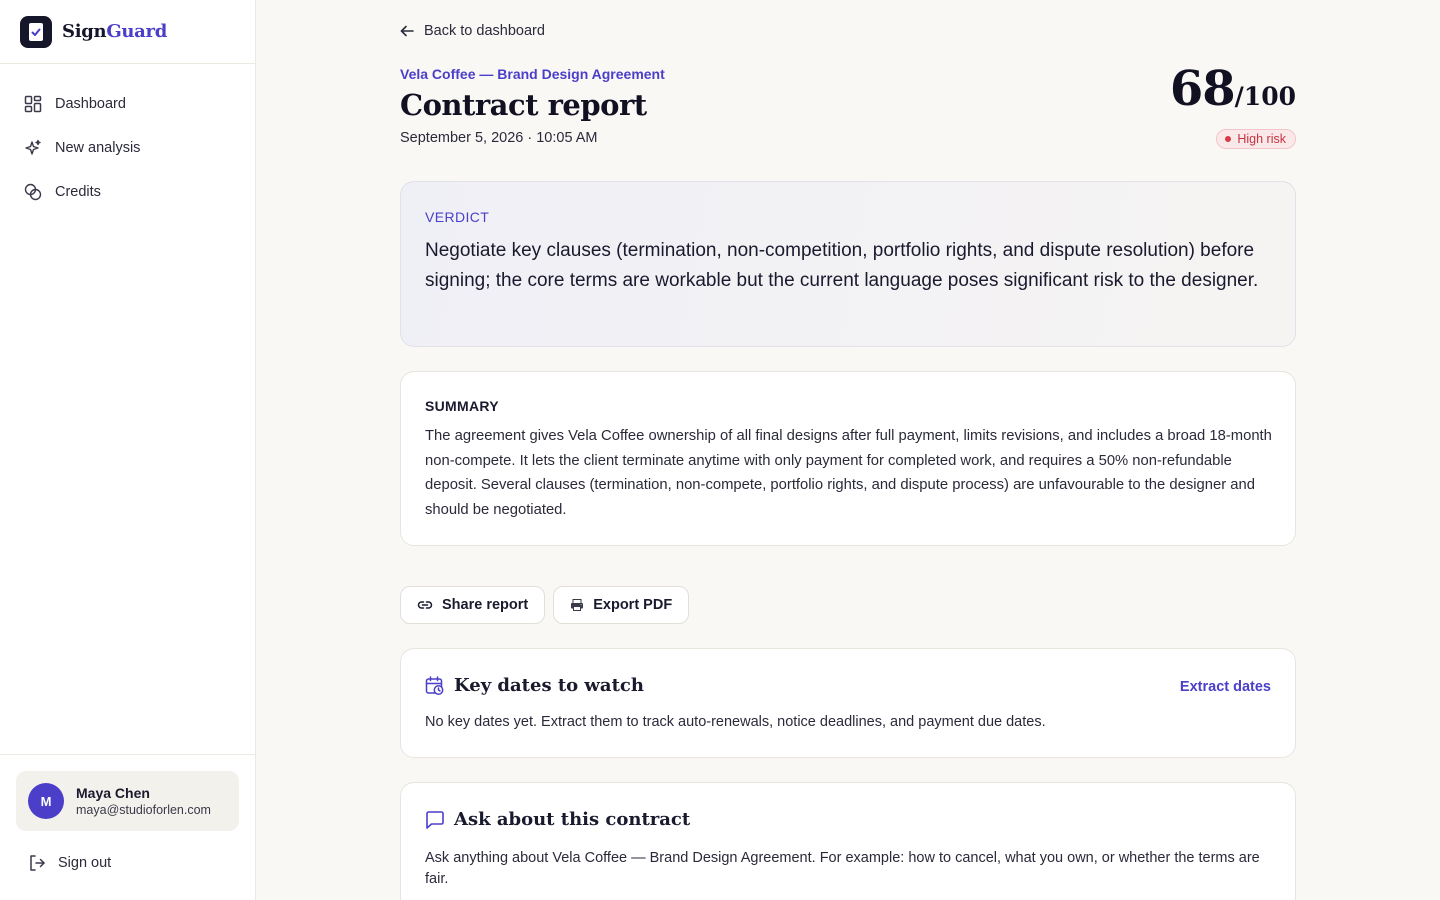 The width and height of the screenshot is (1440, 900). I want to click on sidebar-item-dashboard: Dashboard, so click(127, 104).